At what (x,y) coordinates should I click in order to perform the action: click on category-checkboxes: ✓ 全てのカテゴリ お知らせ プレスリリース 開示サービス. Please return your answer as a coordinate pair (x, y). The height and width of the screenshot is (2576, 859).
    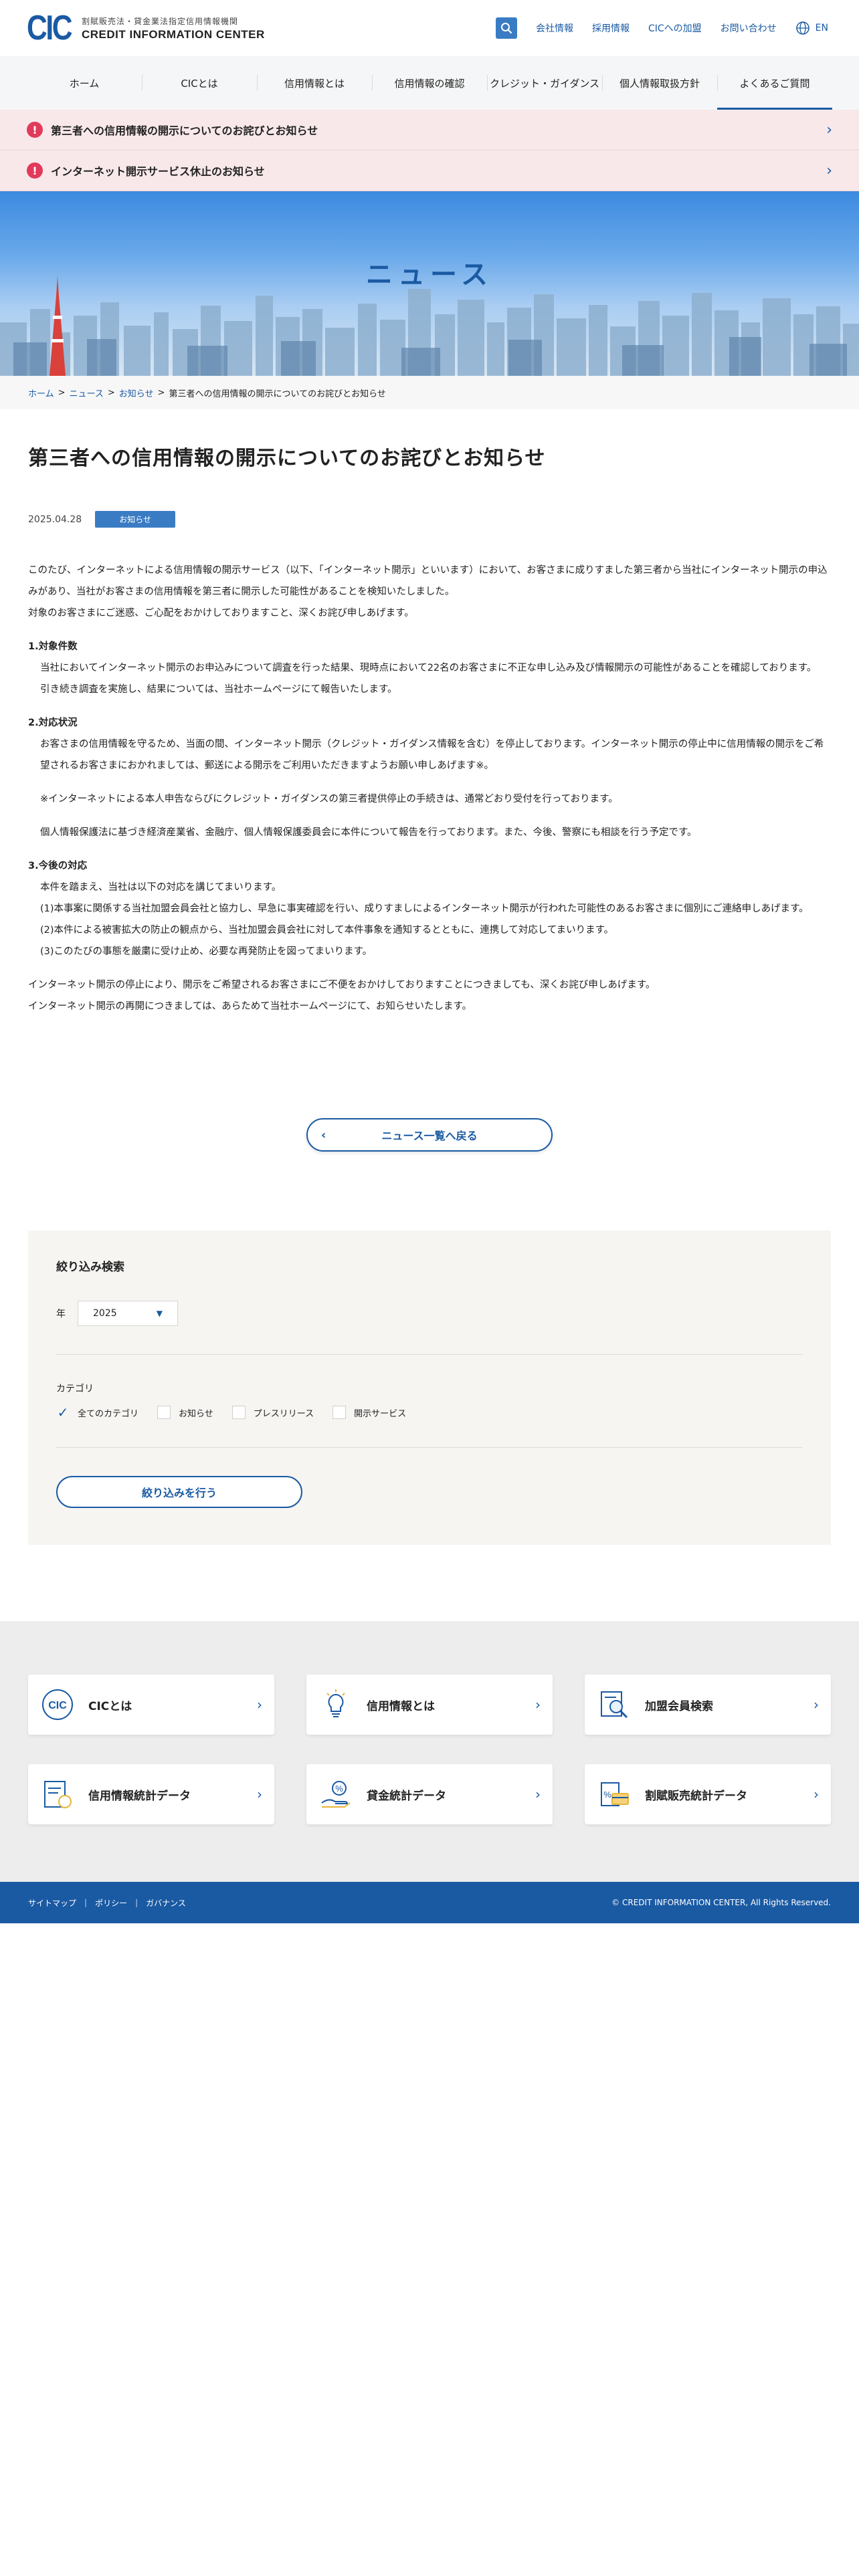
    Looking at the image, I should click on (429, 1412).